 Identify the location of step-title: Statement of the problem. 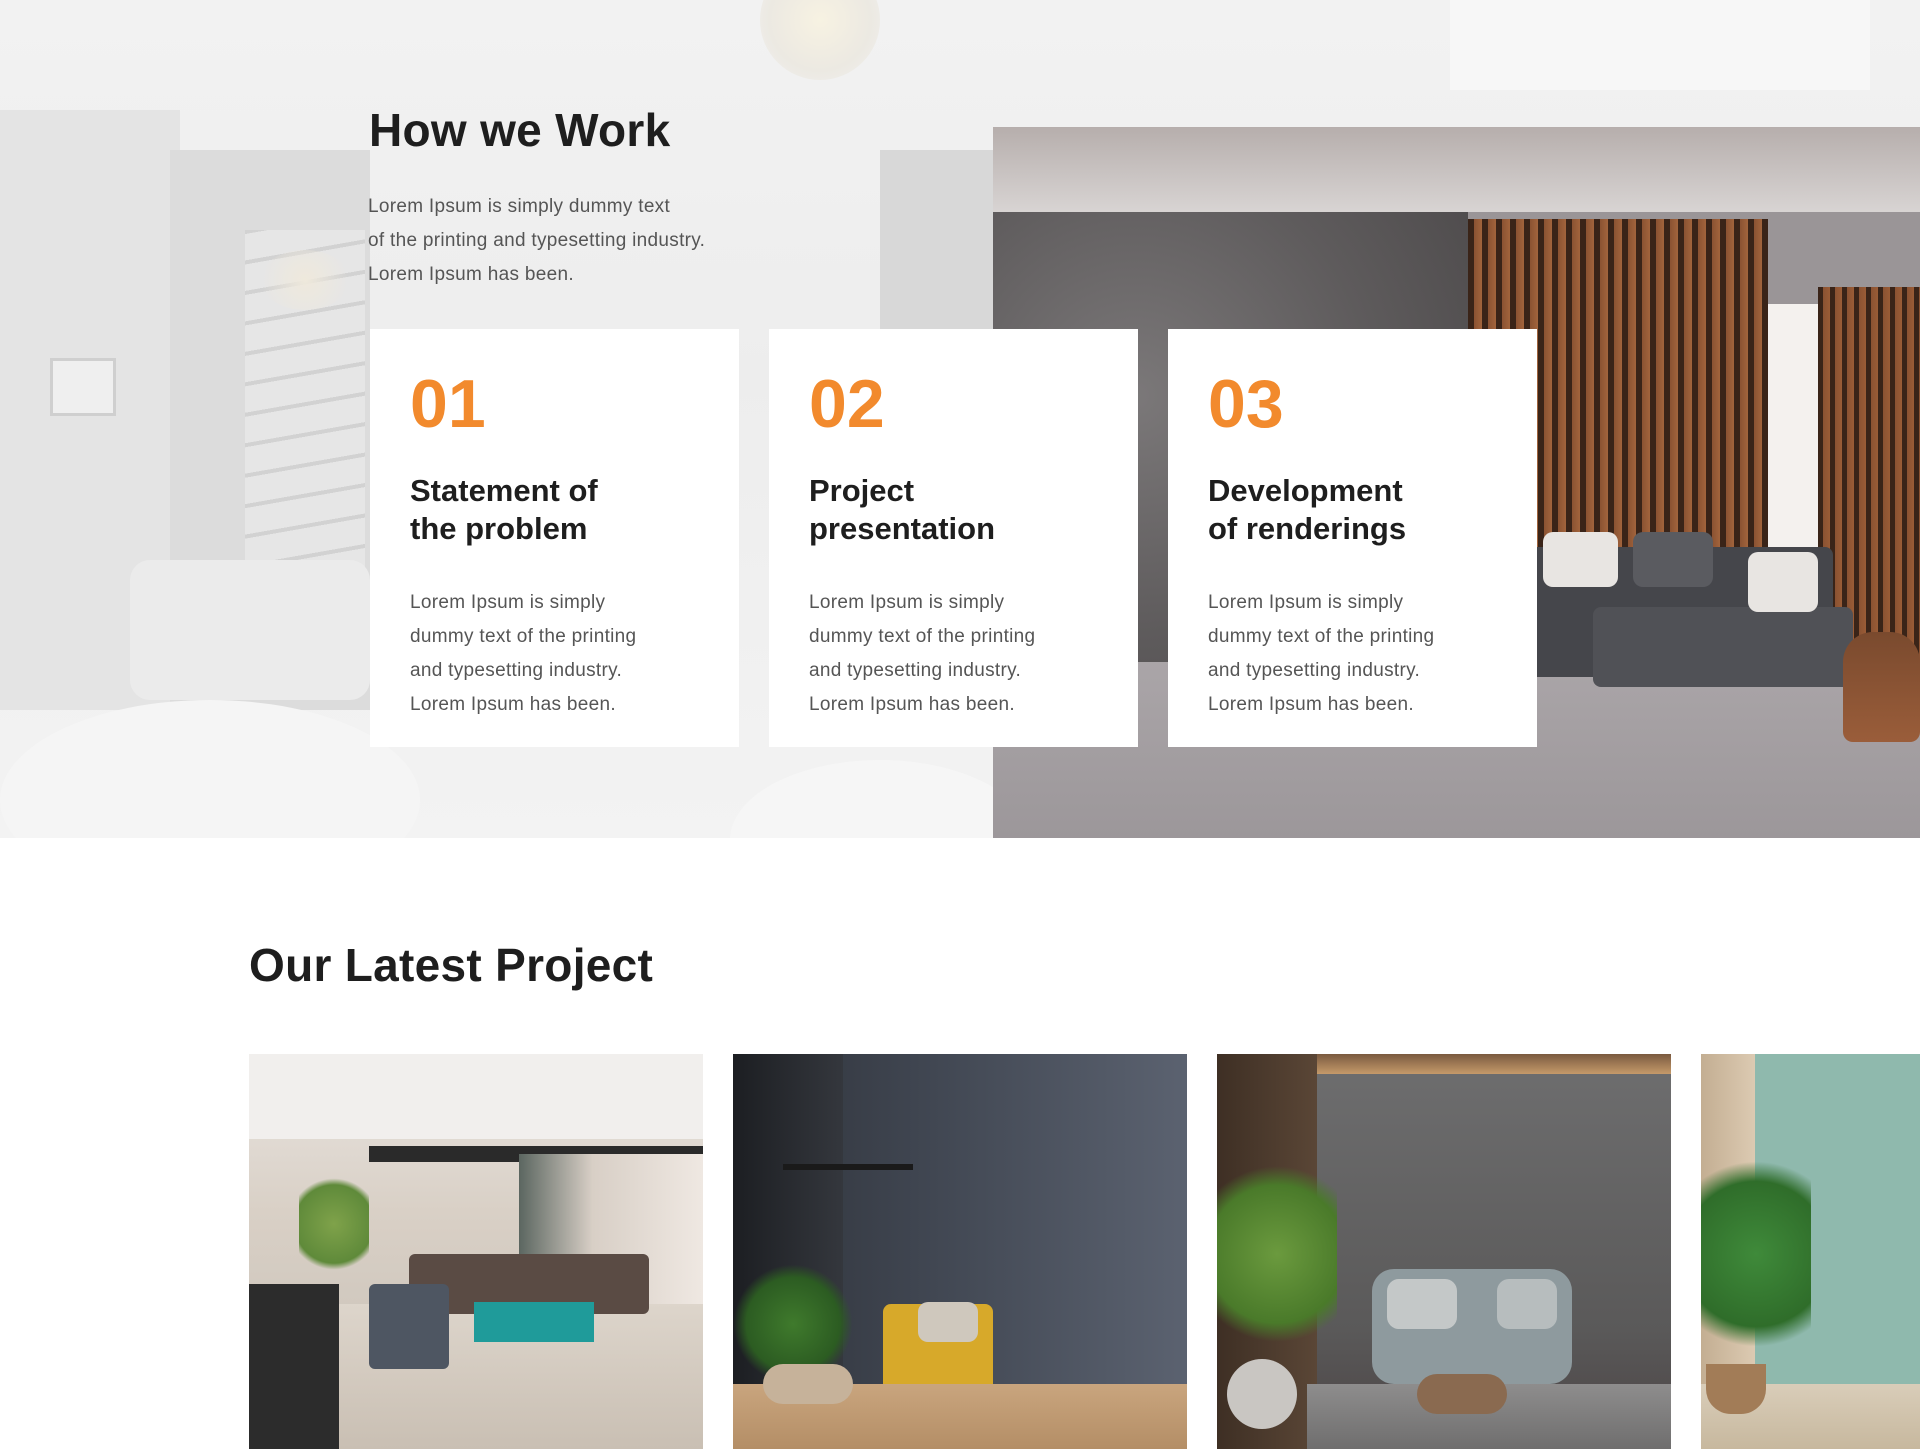
(540, 510).